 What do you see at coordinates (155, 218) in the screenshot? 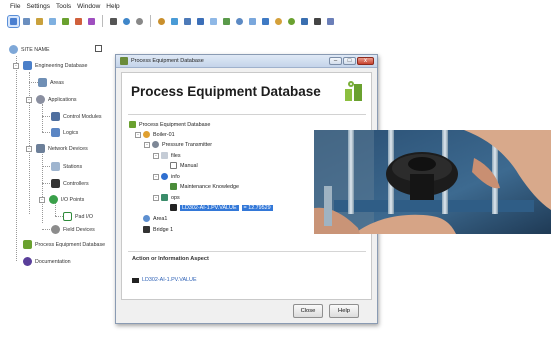
I see `node-area1: Area1` at bounding box center [155, 218].